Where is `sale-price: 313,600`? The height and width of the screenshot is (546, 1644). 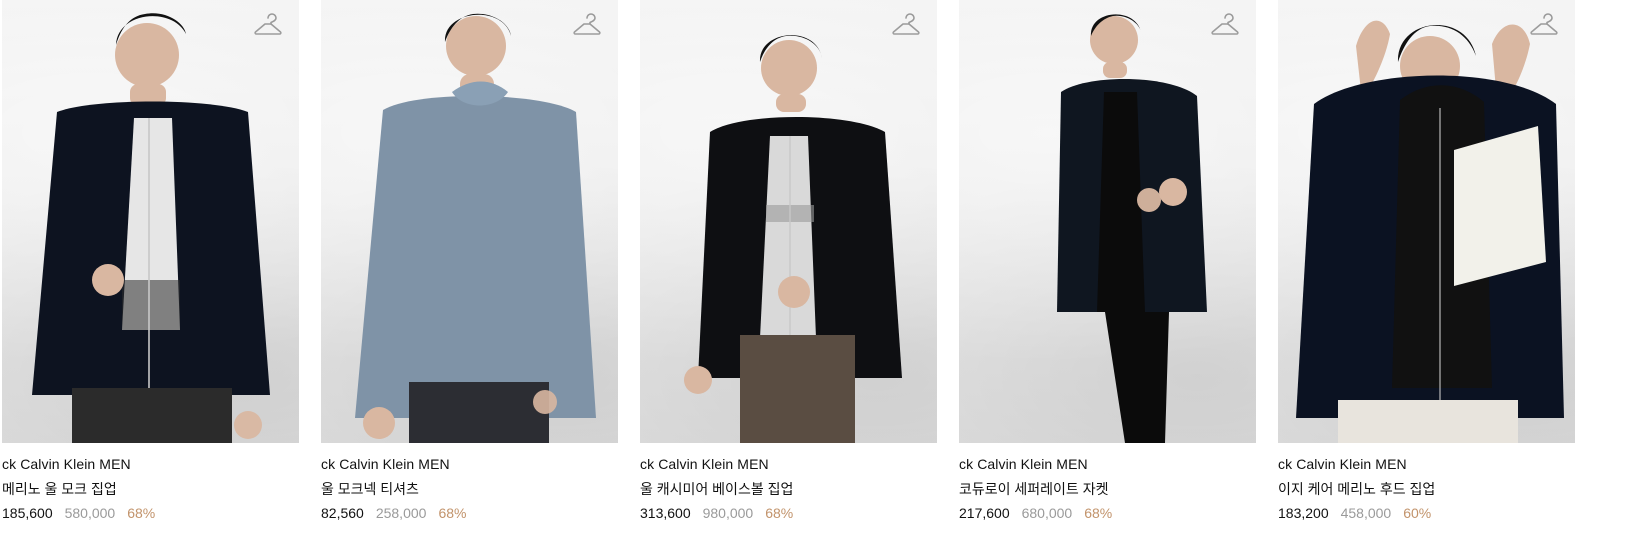 sale-price: 313,600 is located at coordinates (665, 513).